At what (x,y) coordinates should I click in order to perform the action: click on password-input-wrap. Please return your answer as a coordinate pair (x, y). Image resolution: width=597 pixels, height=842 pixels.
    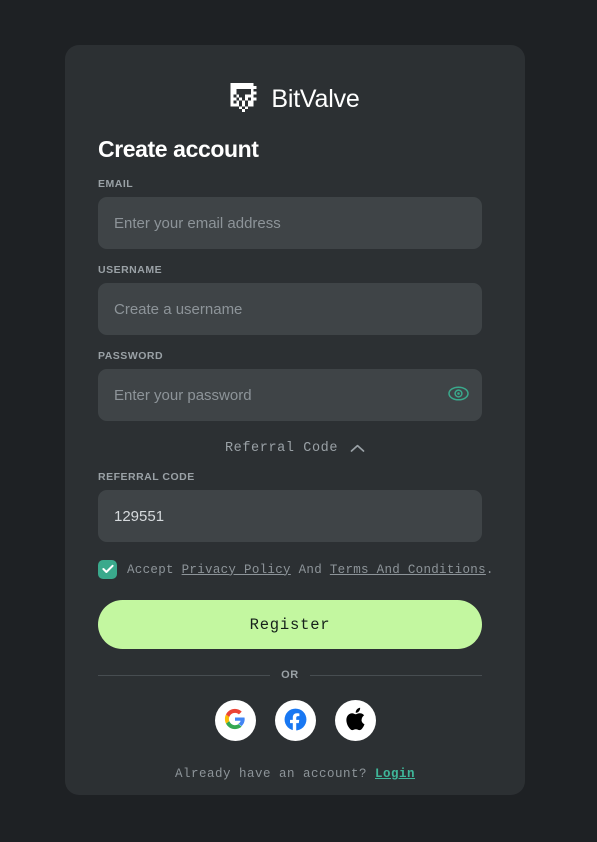
    Looking at the image, I should click on (290, 395).